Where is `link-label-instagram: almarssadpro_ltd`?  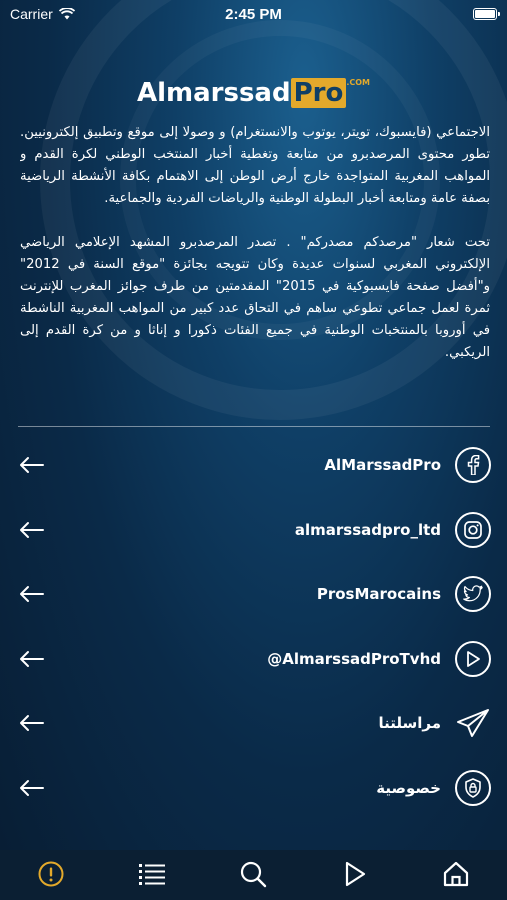 link-label-instagram: almarssadpro_ltd is located at coordinates (367, 529).